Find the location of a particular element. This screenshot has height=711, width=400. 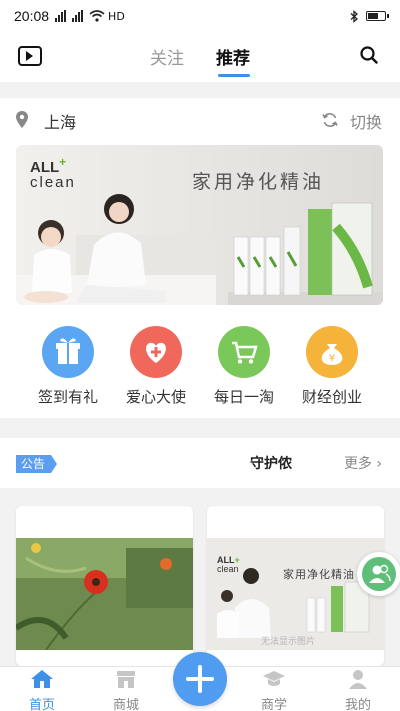

home-icon is located at coordinates (42, 679).